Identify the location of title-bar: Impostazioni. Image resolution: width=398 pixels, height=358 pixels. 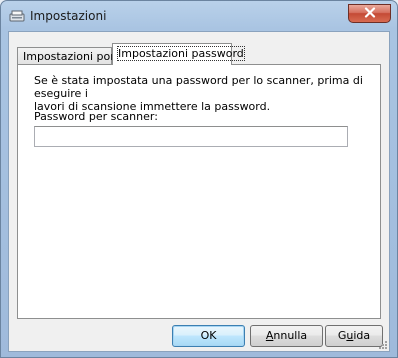
(199, 16).